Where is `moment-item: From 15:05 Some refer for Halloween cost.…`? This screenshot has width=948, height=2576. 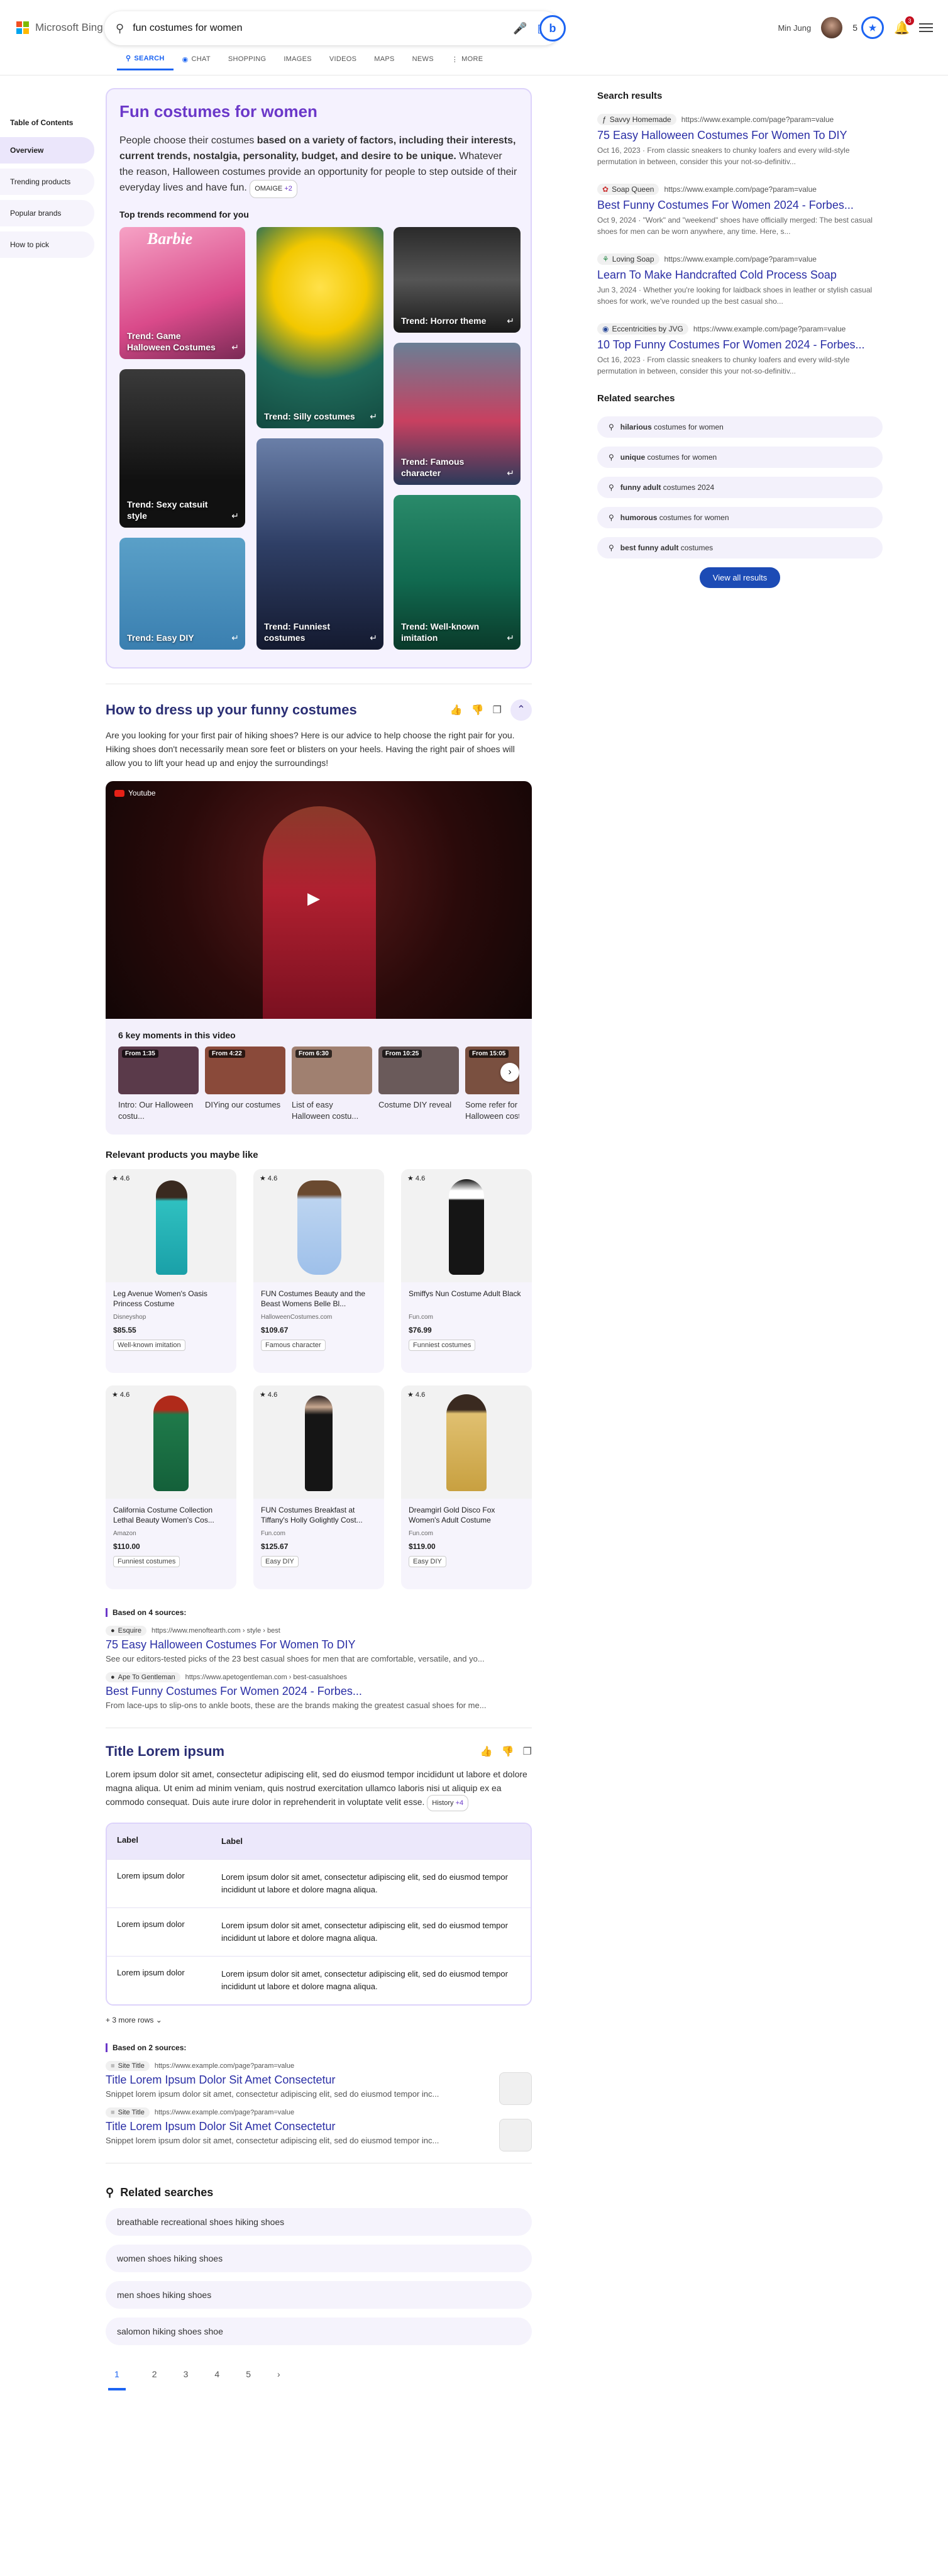 moment-item: From 15:05 Some refer for Halloween cost.… is located at coordinates (492, 1084).